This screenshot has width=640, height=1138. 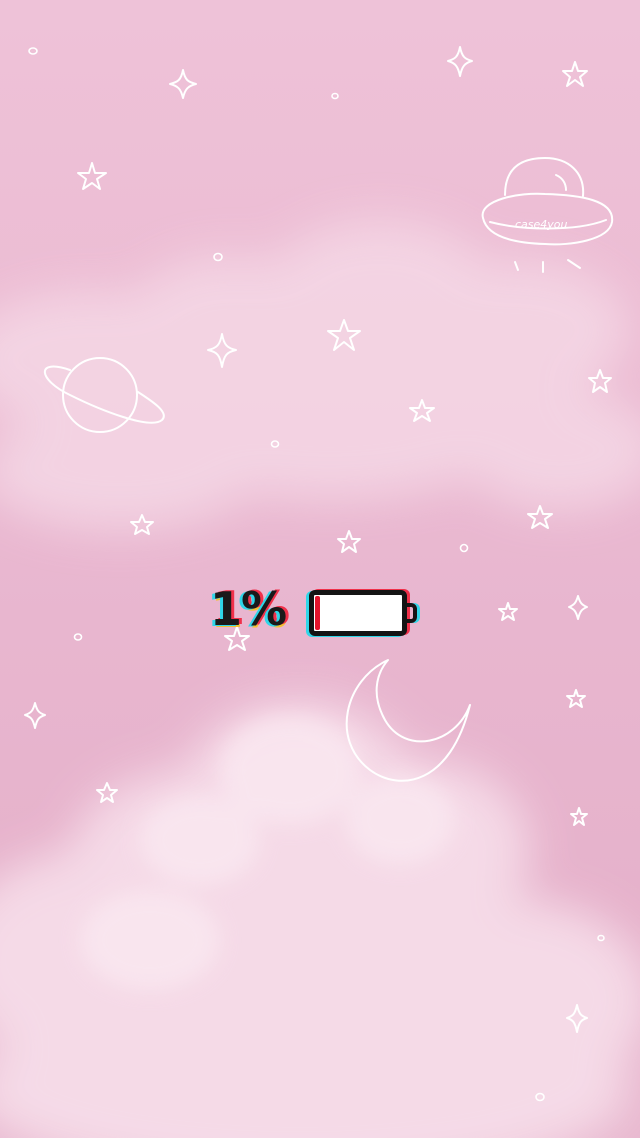 What do you see at coordinates (248, 609) in the screenshot?
I see `battery-percent-label: 1%` at bounding box center [248, 609].